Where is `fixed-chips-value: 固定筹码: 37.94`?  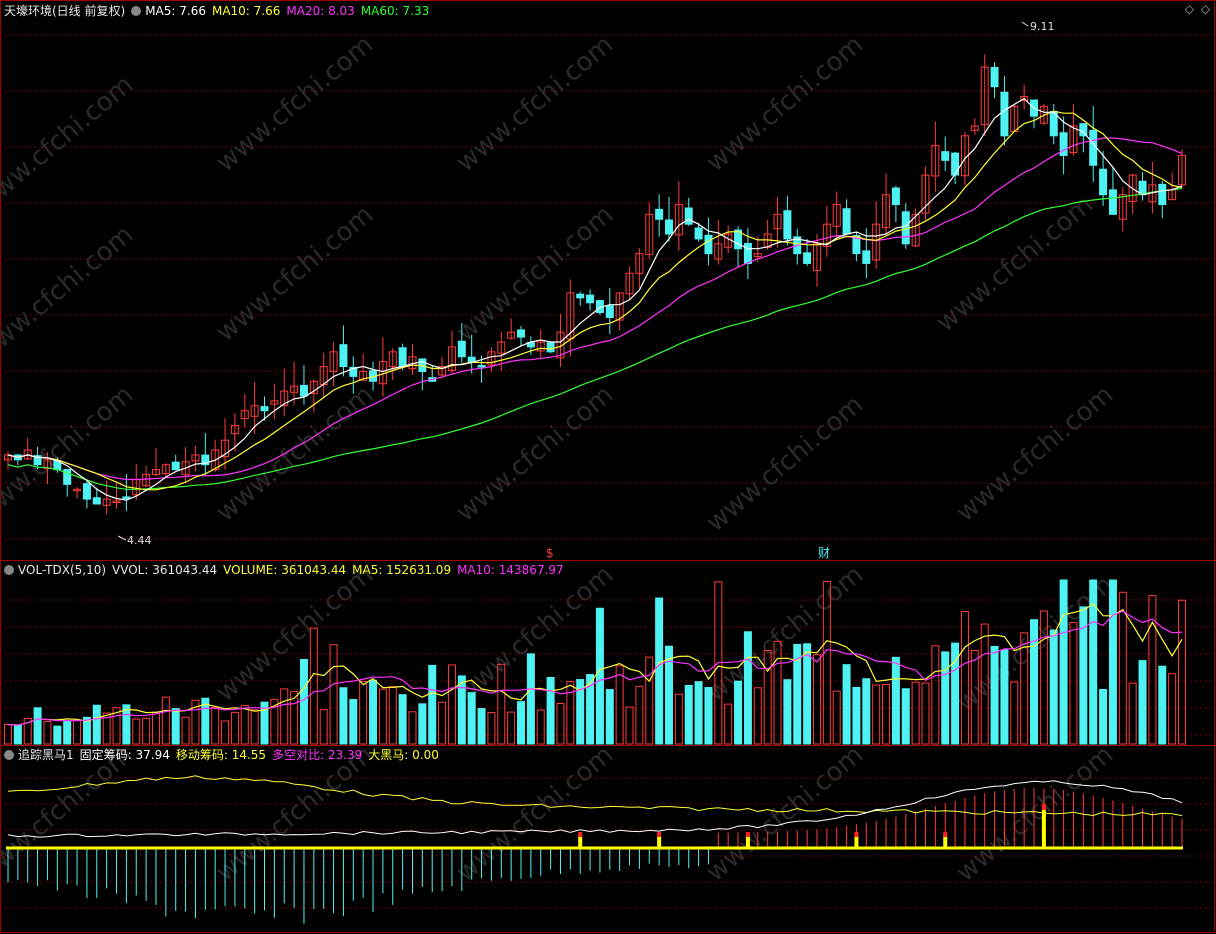 fixed-chips-value: 固定筹码: 37.94 is located at coordinates (124, 755).